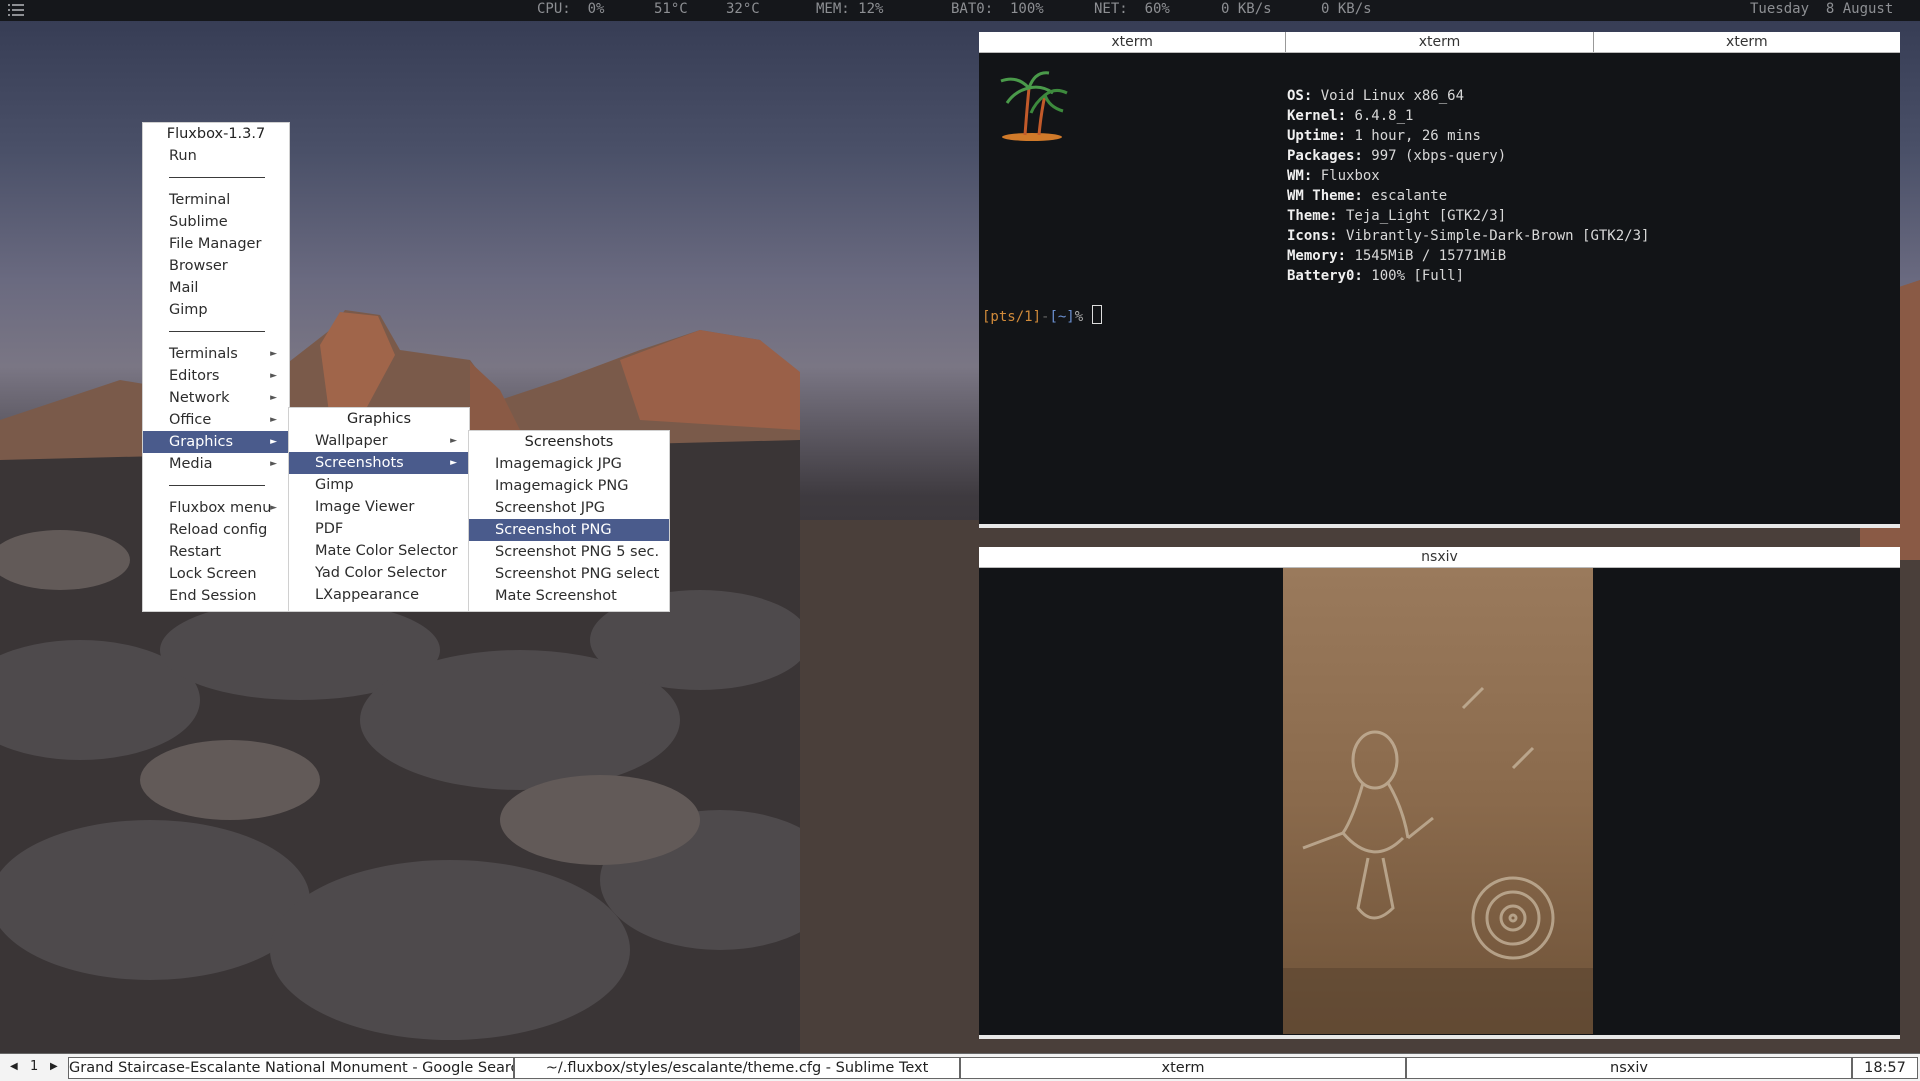 This screenshot has width=1920, height=1081. I want to click on net-download: 0 KB/s, so click(1246, 9).